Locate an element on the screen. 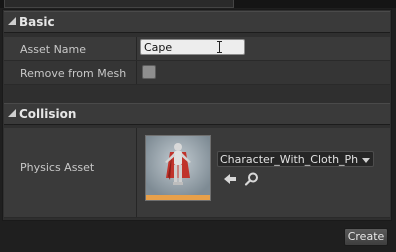 The image size is (396, 252). browse-button is located at coordinates (252, 179).